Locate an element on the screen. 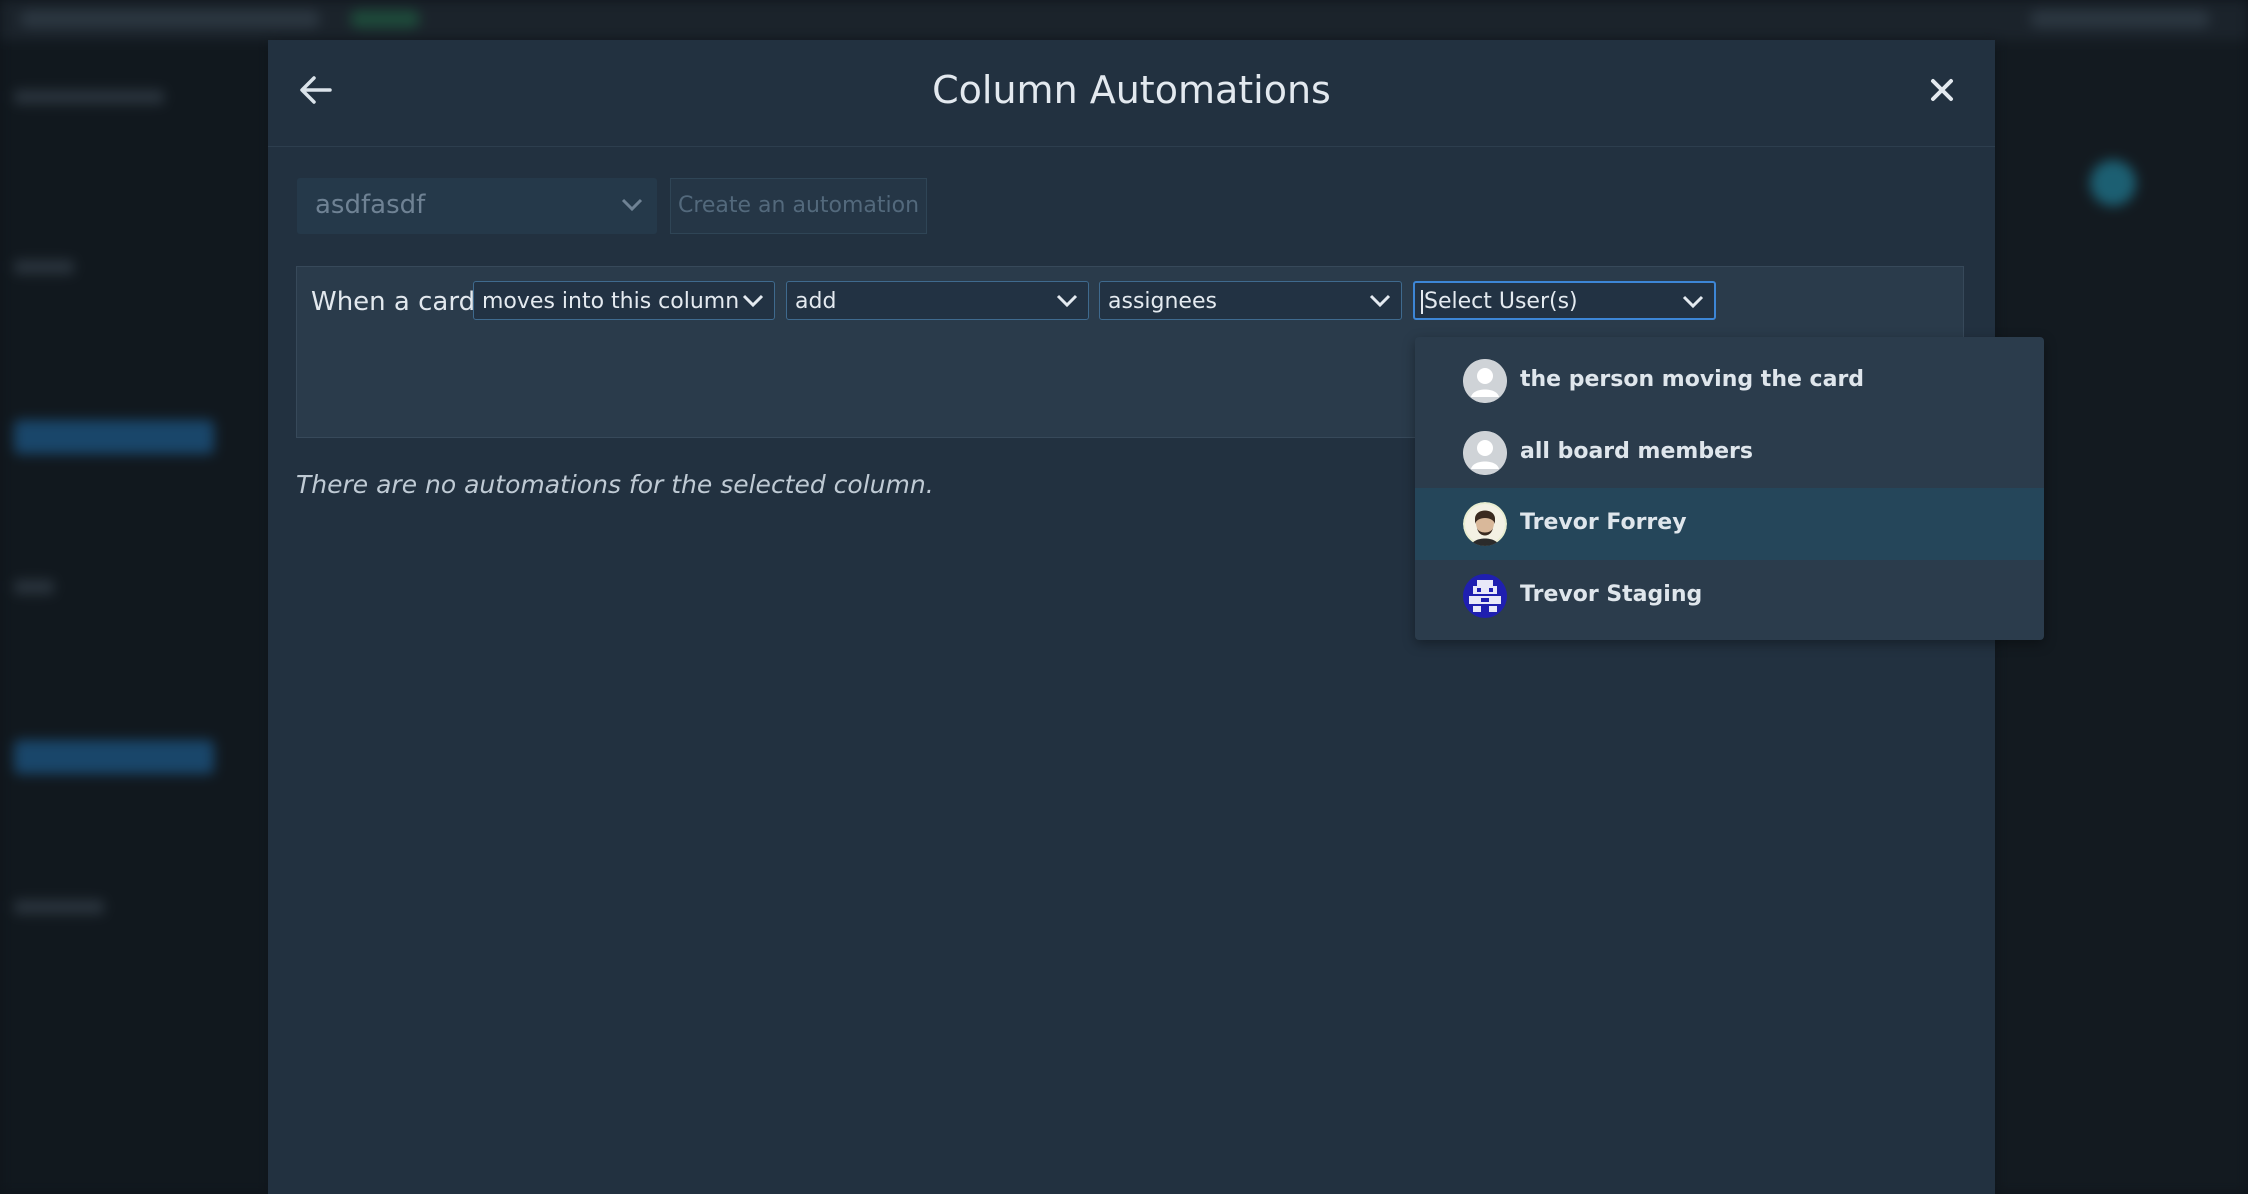 Image resolution: width=2248 pixels, height=1194 pixels. column-select-value: asdfasdf is located at coordinates (370, 205).